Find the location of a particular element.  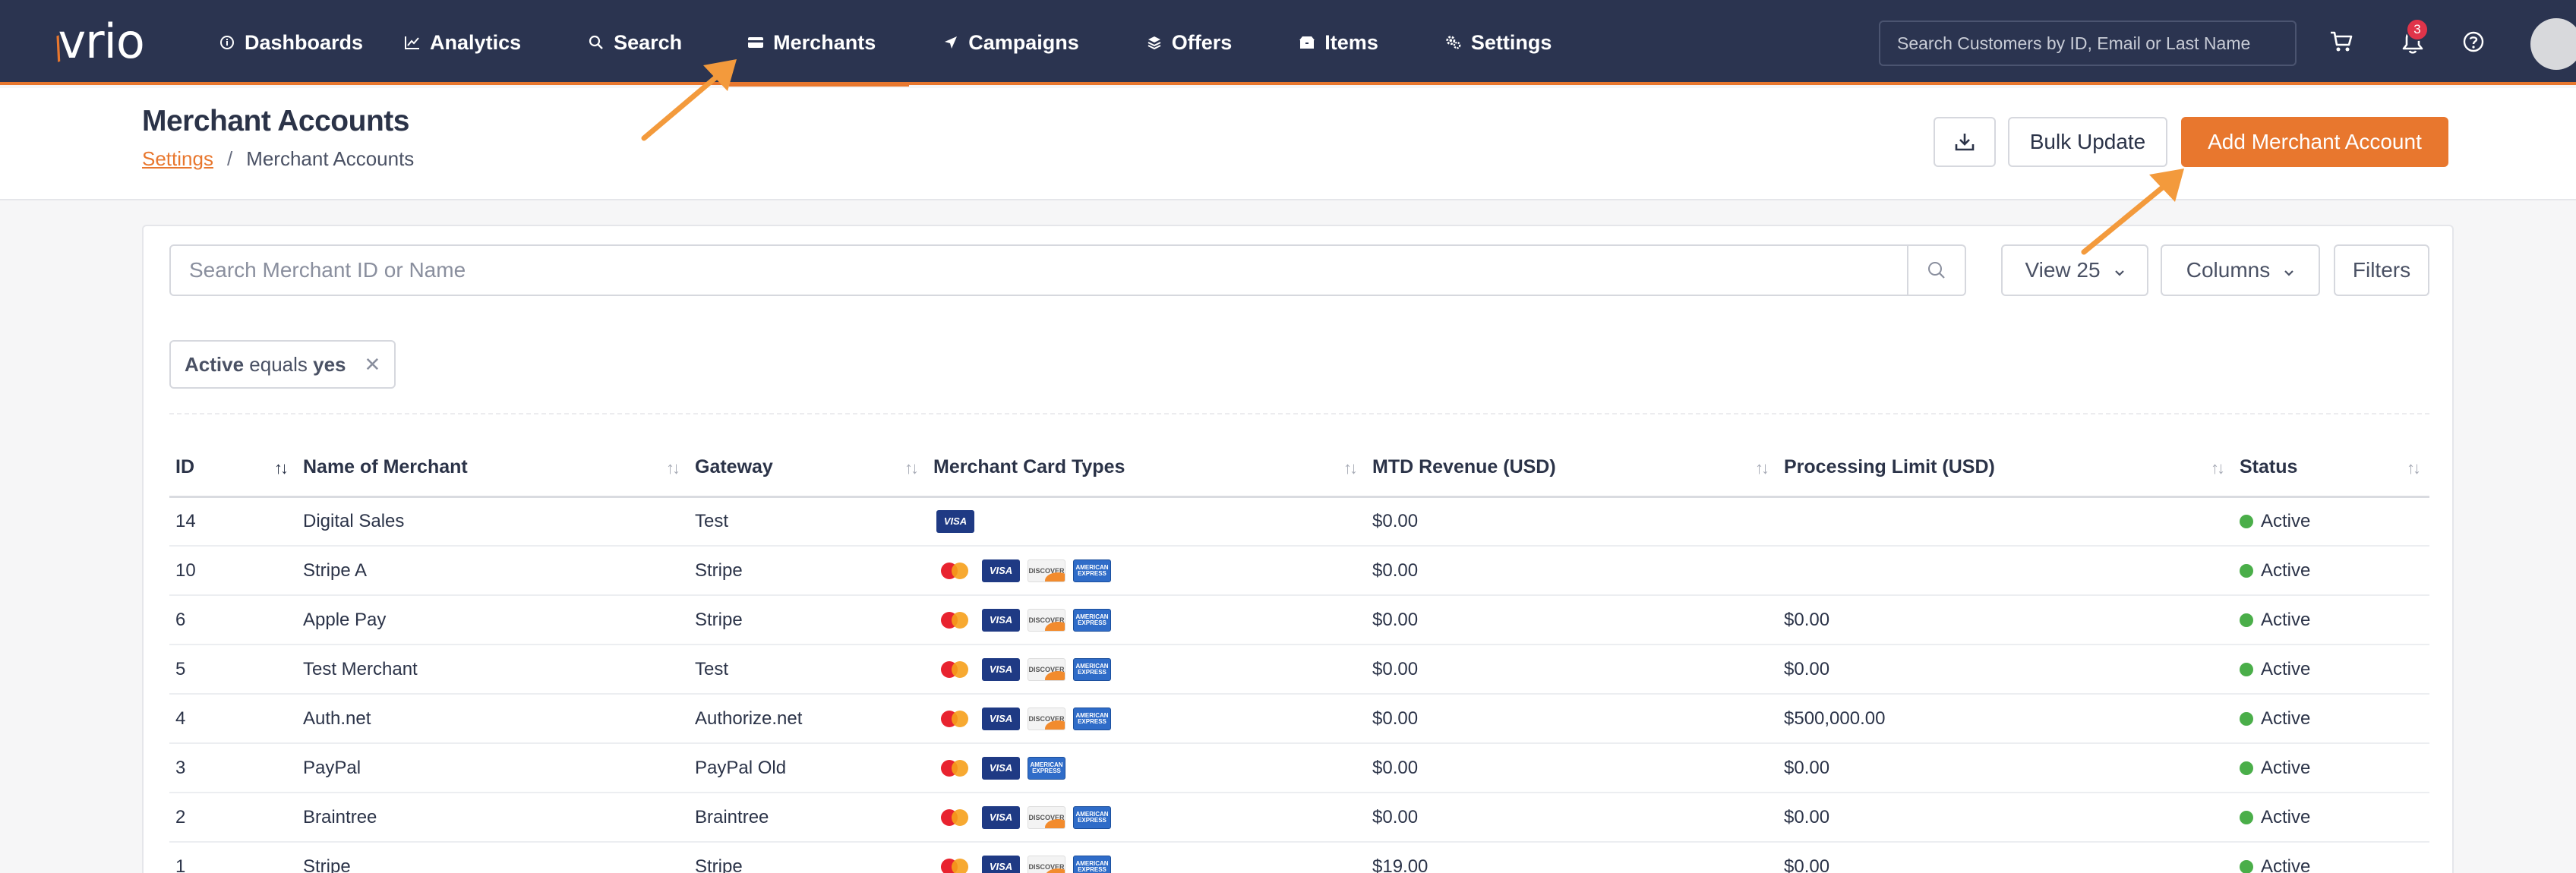

col-header-card-types: Merchant Card Types ↑↓ is located at coordinates (1146, 468).